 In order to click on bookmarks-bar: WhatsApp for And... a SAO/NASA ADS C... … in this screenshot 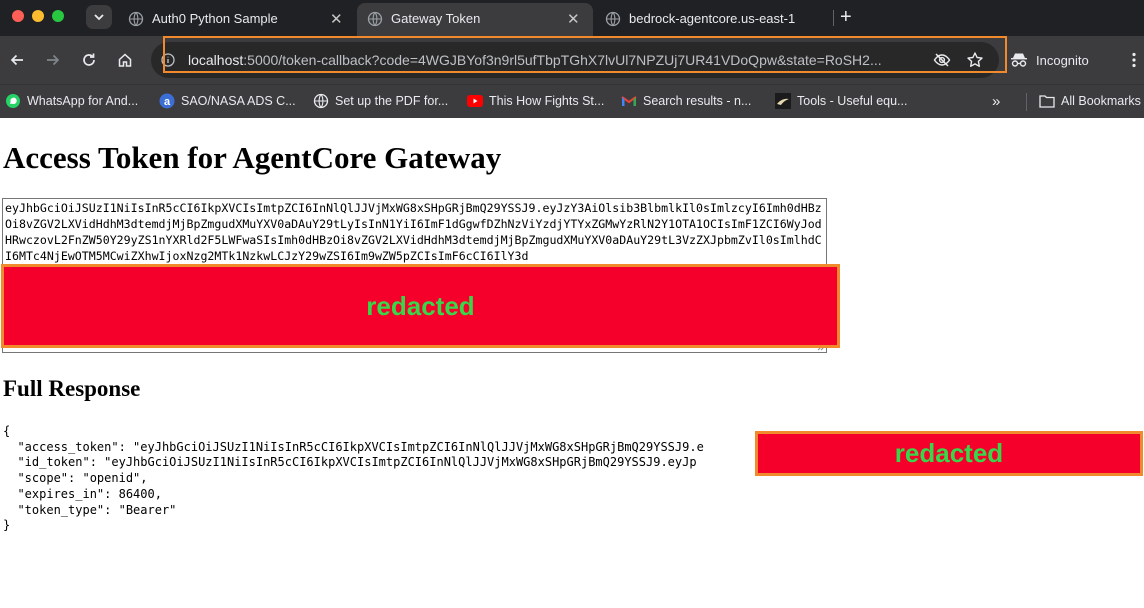, I will do `click(572, 101)`.